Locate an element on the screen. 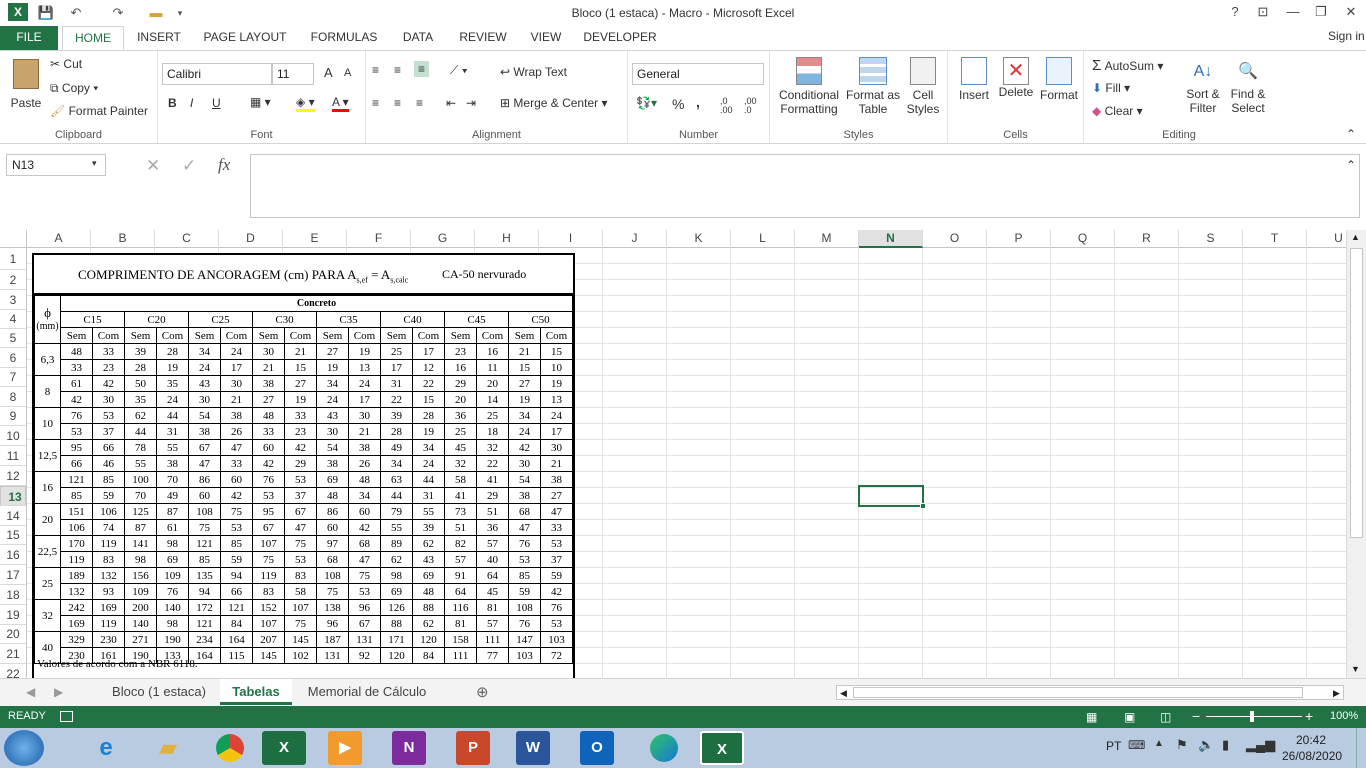 This screenshot has height=775, width=1366. row-header-18: 18 is located at coordinates (13, 595).